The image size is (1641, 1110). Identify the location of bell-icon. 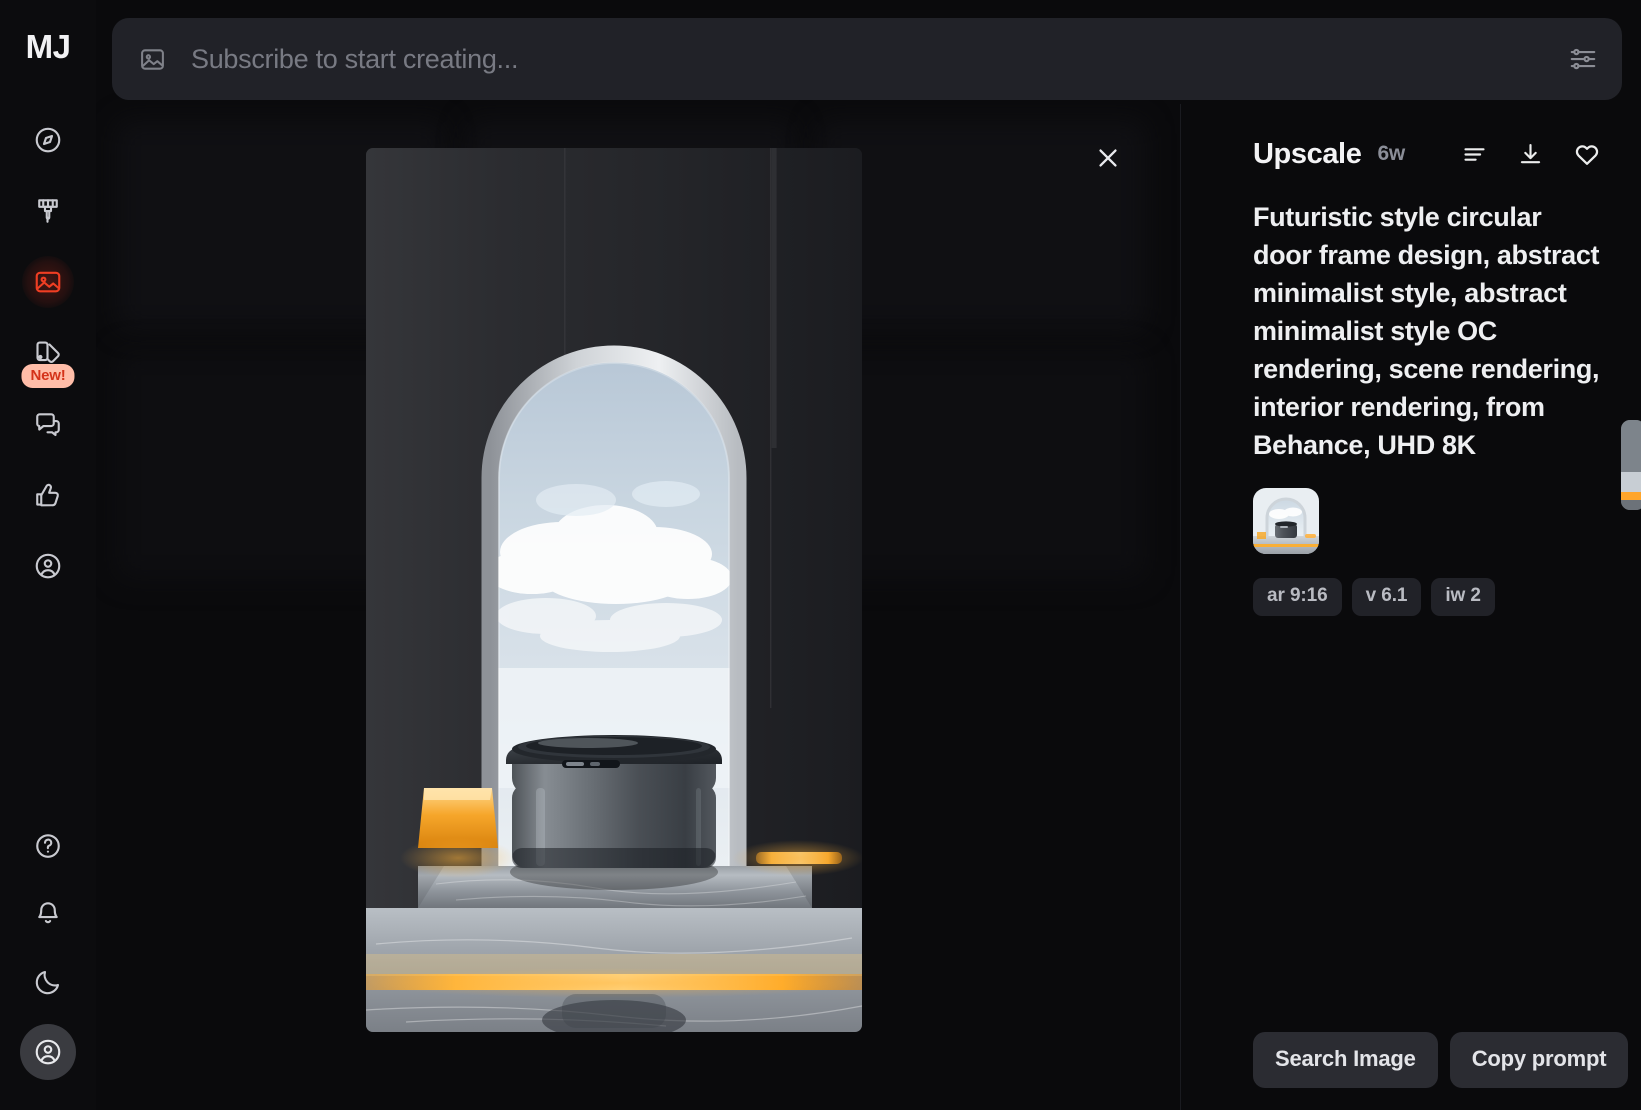
(48, 914).